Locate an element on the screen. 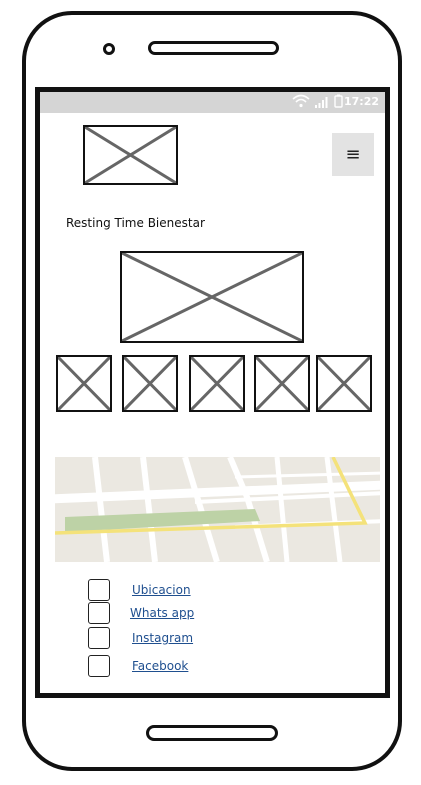  speaker-grille is located at coordinates (213, 48).